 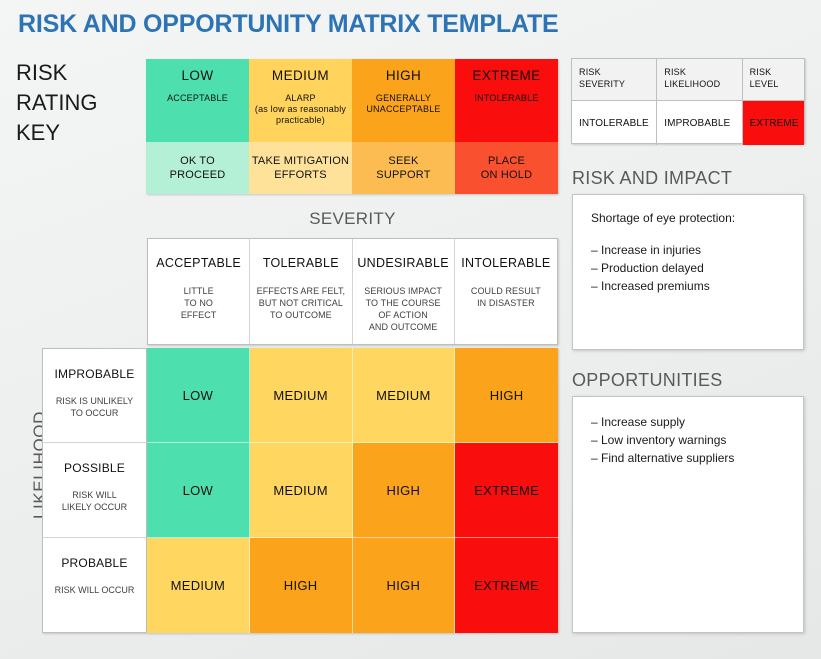 What do you see at coordinates (94, 589) in the screenshot?
I see `likelihood-row-description: RISK WILL OCCUR` at bounding box center [94, 589].